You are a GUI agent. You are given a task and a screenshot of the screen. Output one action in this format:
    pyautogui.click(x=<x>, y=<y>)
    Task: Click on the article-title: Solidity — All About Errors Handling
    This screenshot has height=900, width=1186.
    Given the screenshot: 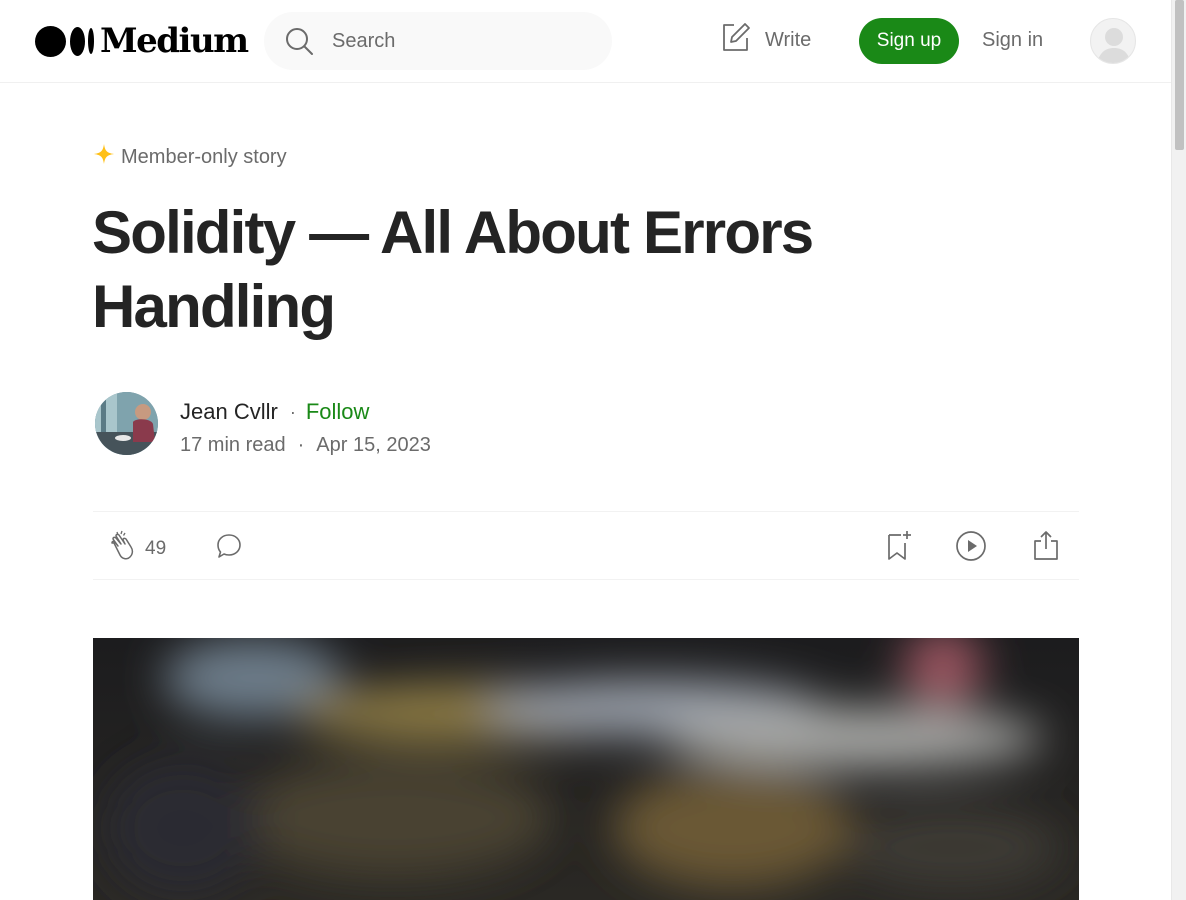 What is the action you would take?
    pyautogui.click(x=453, y=269)
    